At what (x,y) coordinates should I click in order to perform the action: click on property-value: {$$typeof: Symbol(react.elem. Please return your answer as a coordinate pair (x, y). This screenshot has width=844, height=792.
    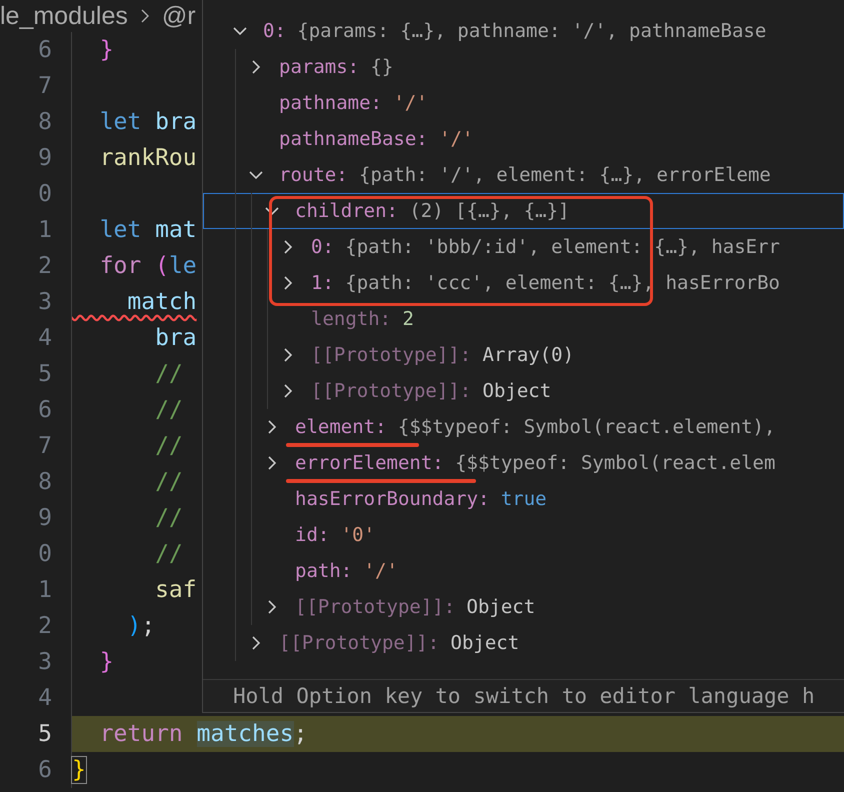
    Looking at the image, I should click on (615, 463).